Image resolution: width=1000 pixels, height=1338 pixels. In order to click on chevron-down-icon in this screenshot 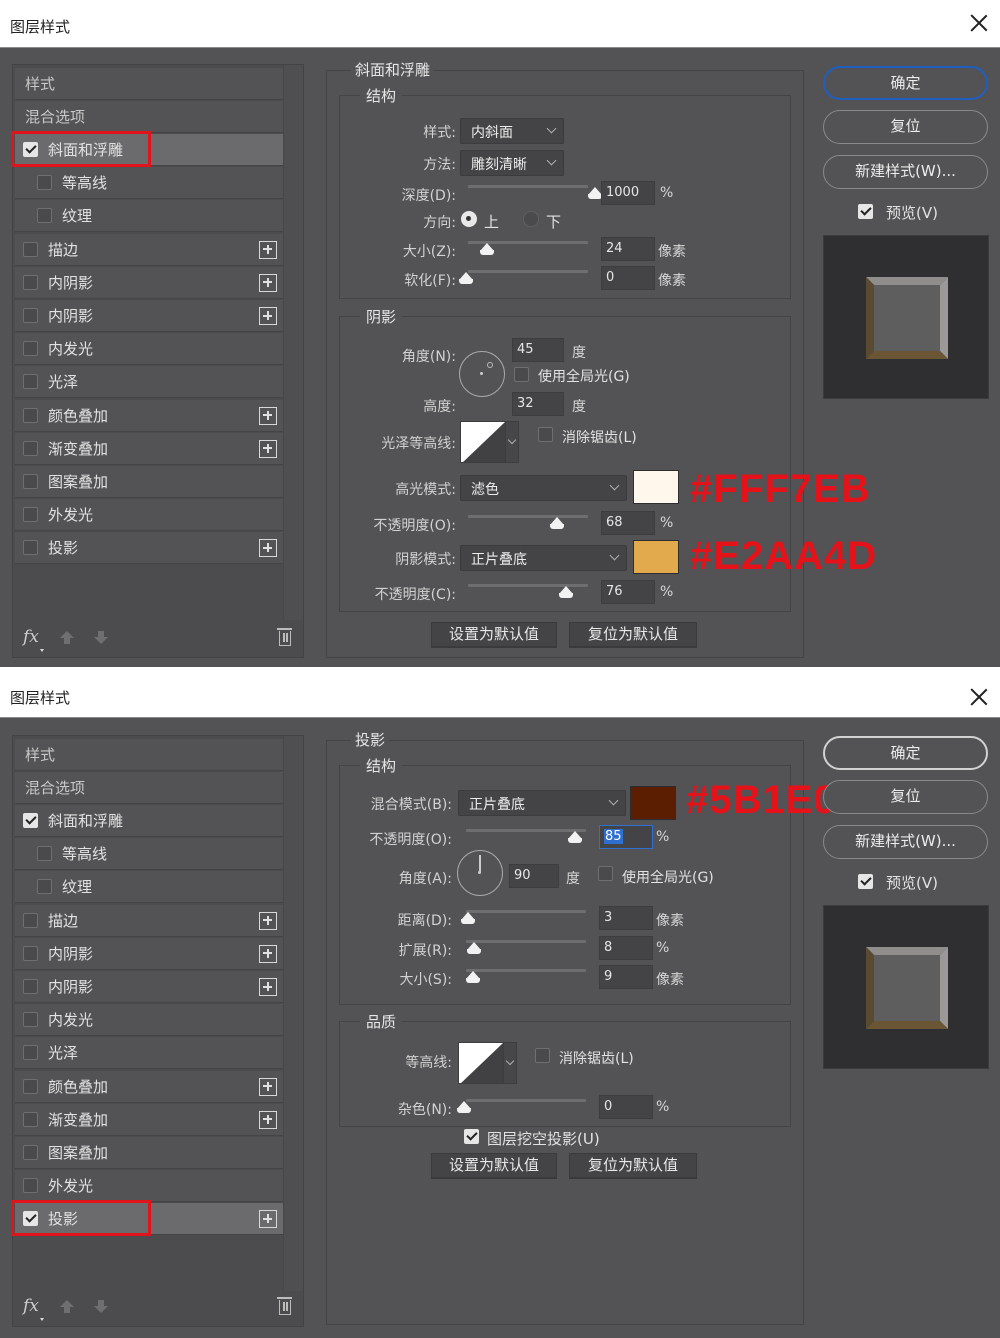, I will do `click(613, 800)`.